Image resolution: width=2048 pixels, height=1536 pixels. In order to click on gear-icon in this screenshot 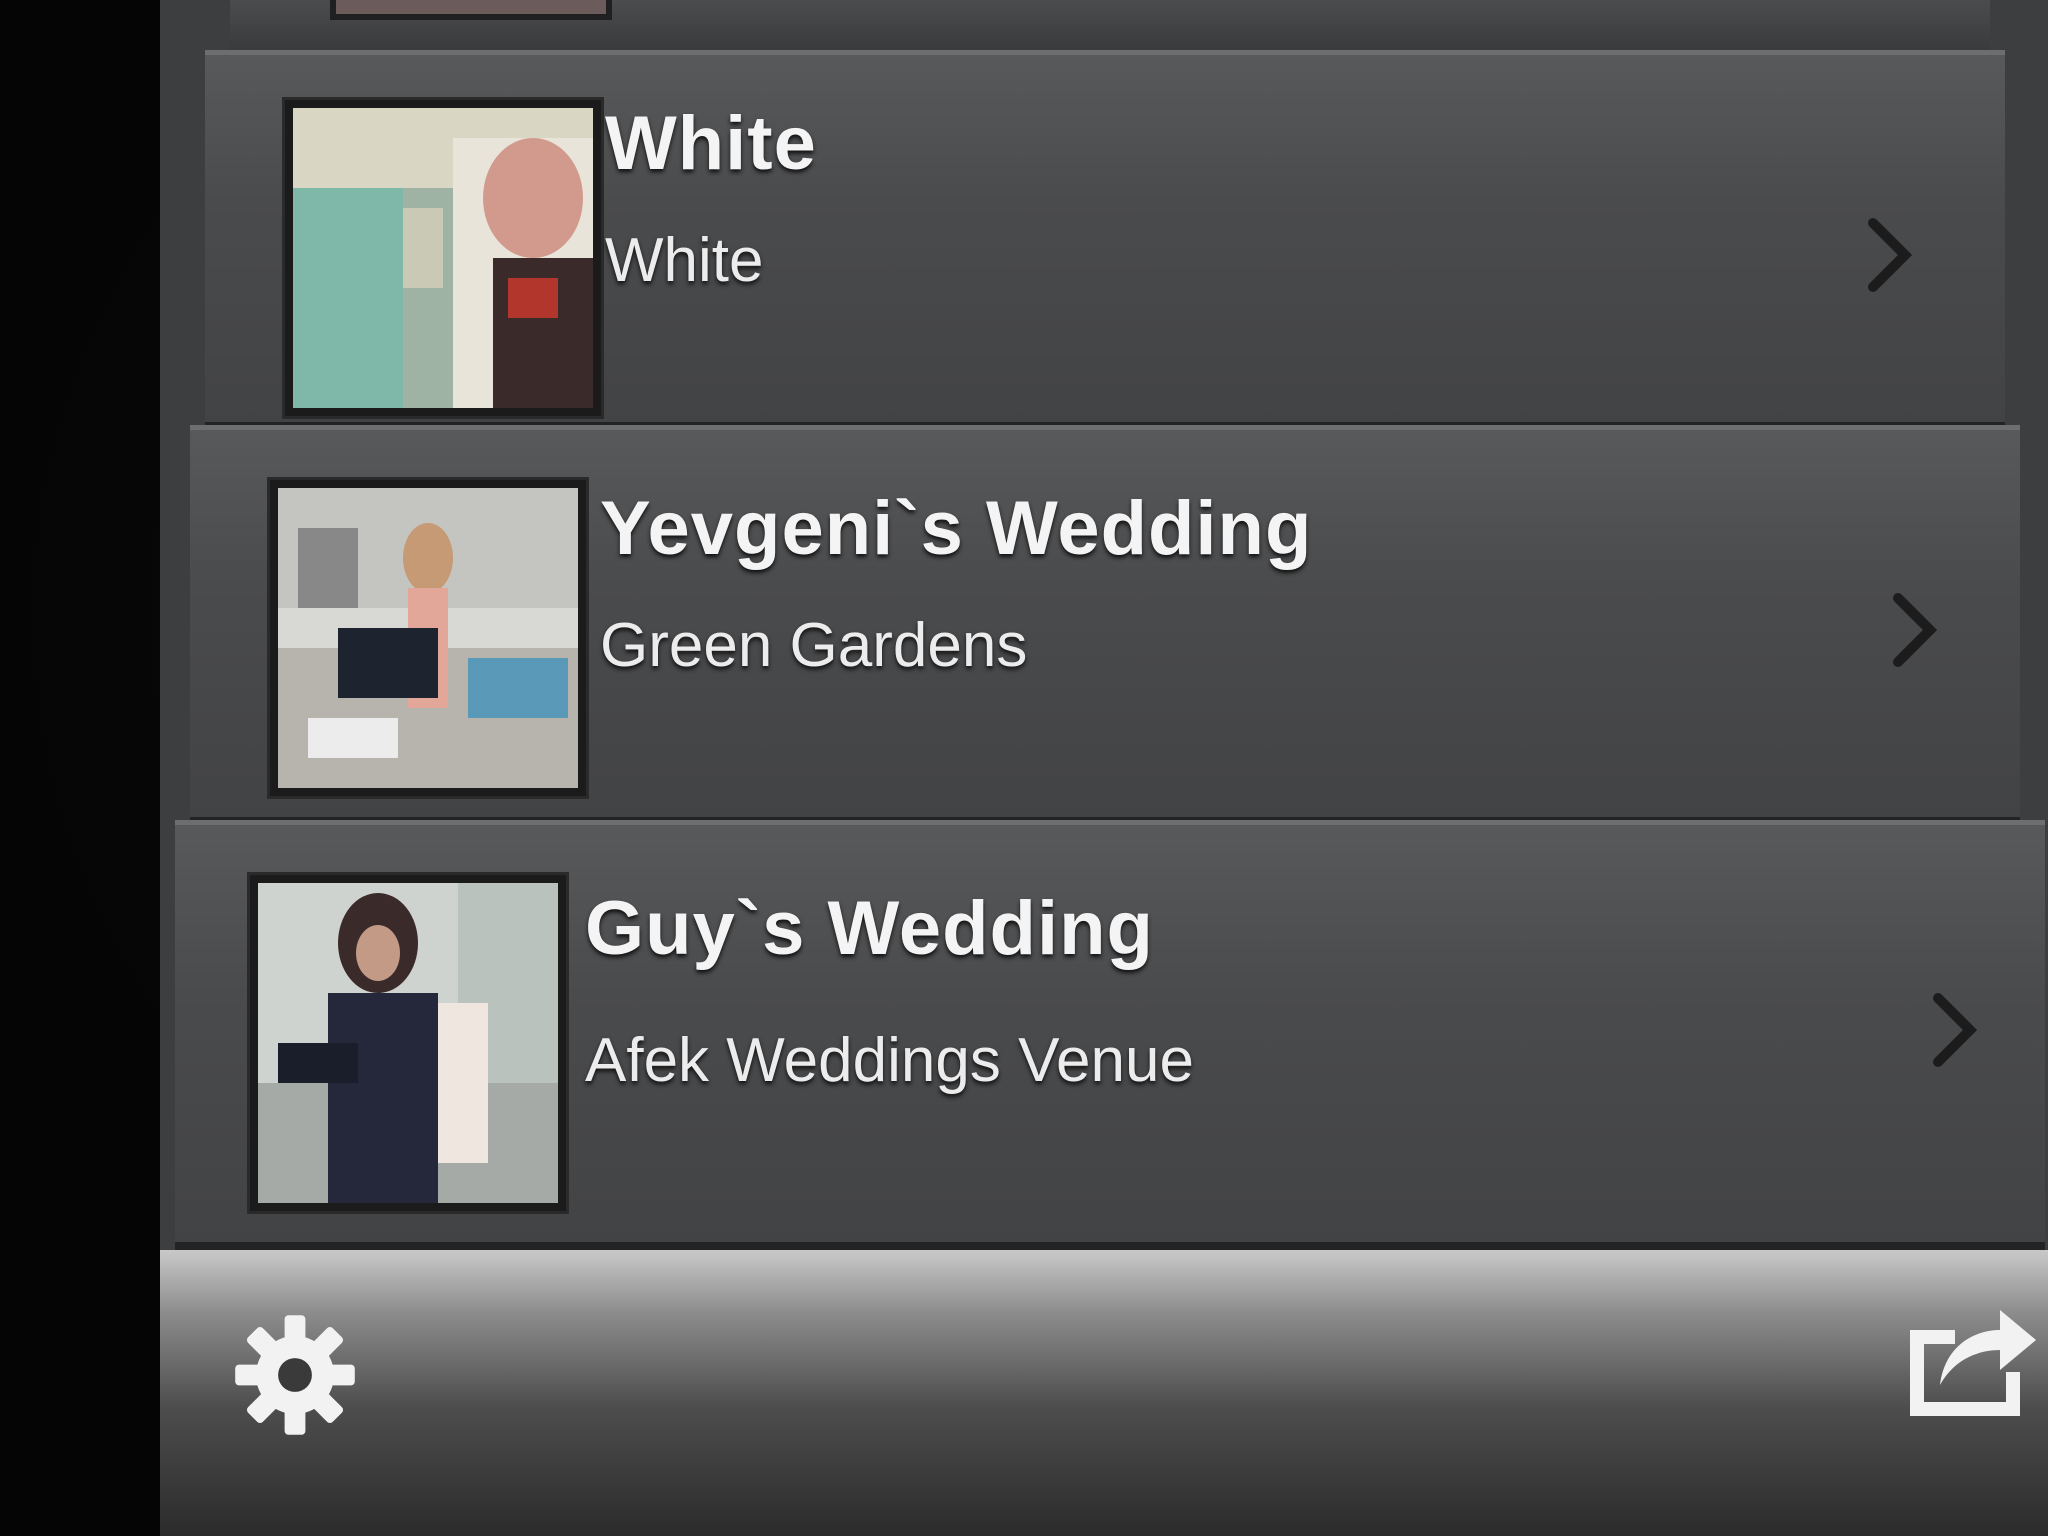, I will do `click(295, 1375)`.